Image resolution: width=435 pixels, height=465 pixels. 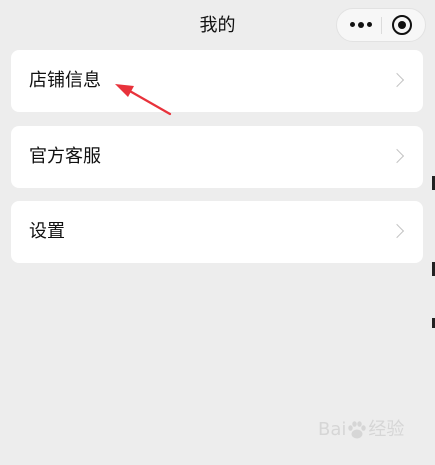 What do you see at coordinates (47, 231) in the screenshot?
I see `menu-item-label: 设置` at bounding box center [47, 231].